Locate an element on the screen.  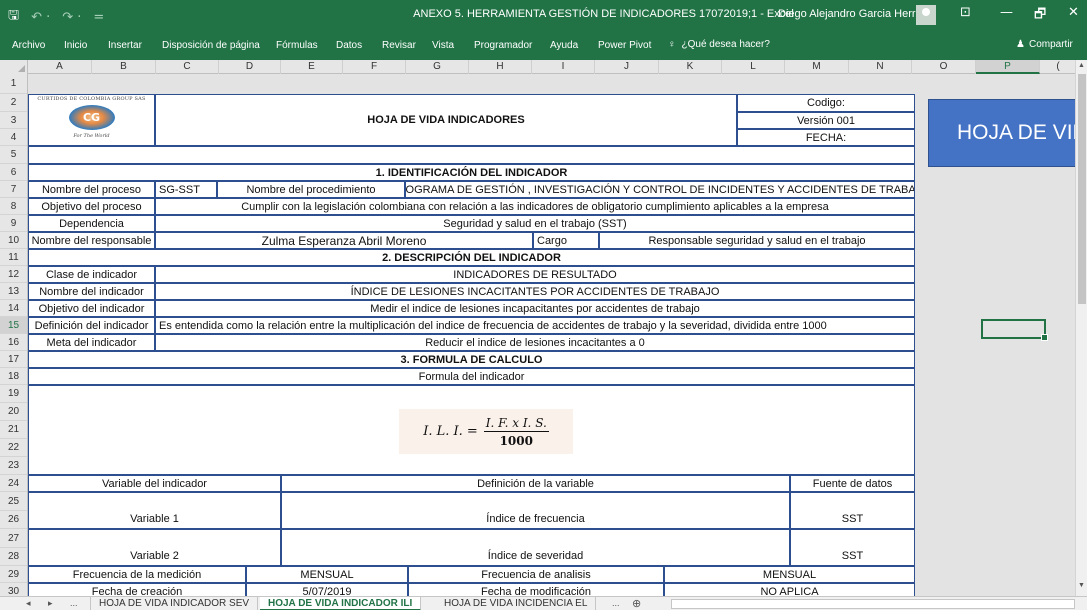
sheet-tab: HOJA DE VIDA INCIDENCIA EL is located at coordinates (516, 603).